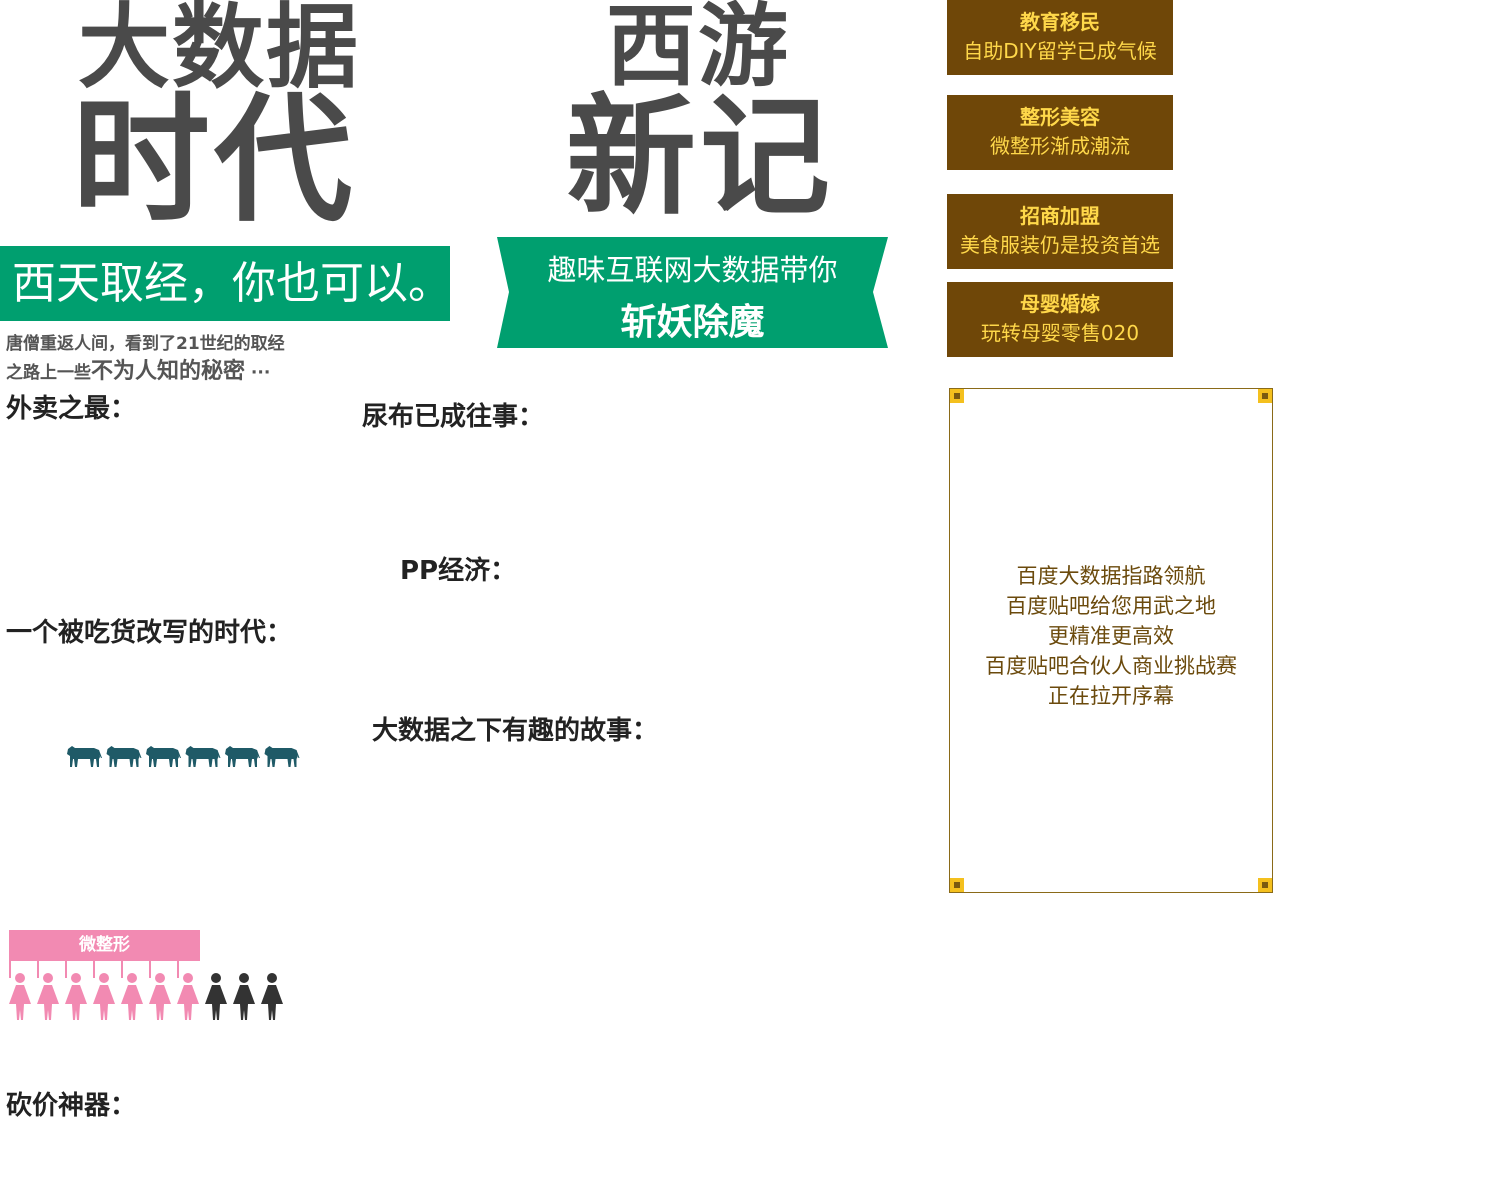  What do you see at coordinates (1111, 696) in the screenshot?
I see `frame-text-line: 正在拉开序幕` at bounding box center [1111, 696].